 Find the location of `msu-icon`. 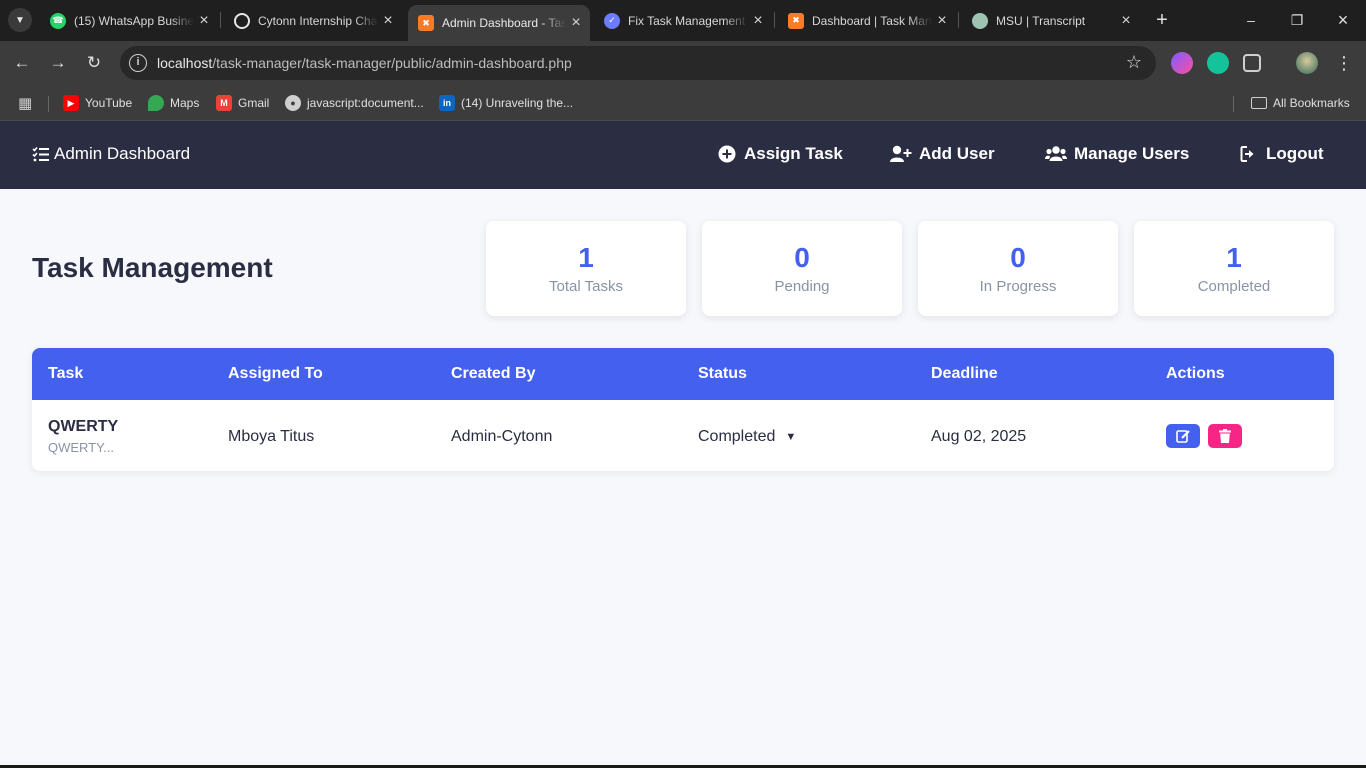

msu-icon is located at coordinates (980, 20).